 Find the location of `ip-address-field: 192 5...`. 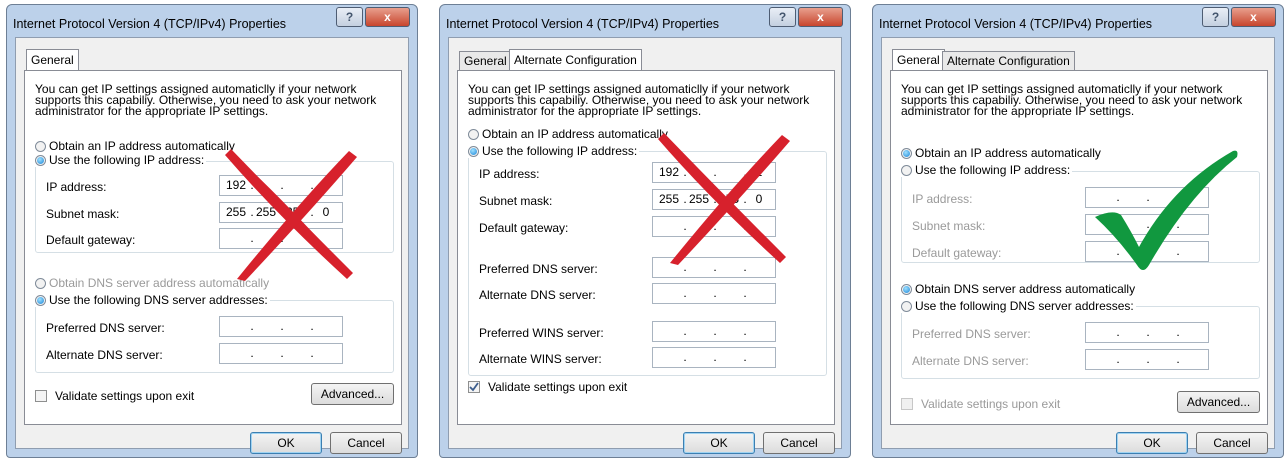

ip-address-field: 192 5... is located at coordinates (281, 185).